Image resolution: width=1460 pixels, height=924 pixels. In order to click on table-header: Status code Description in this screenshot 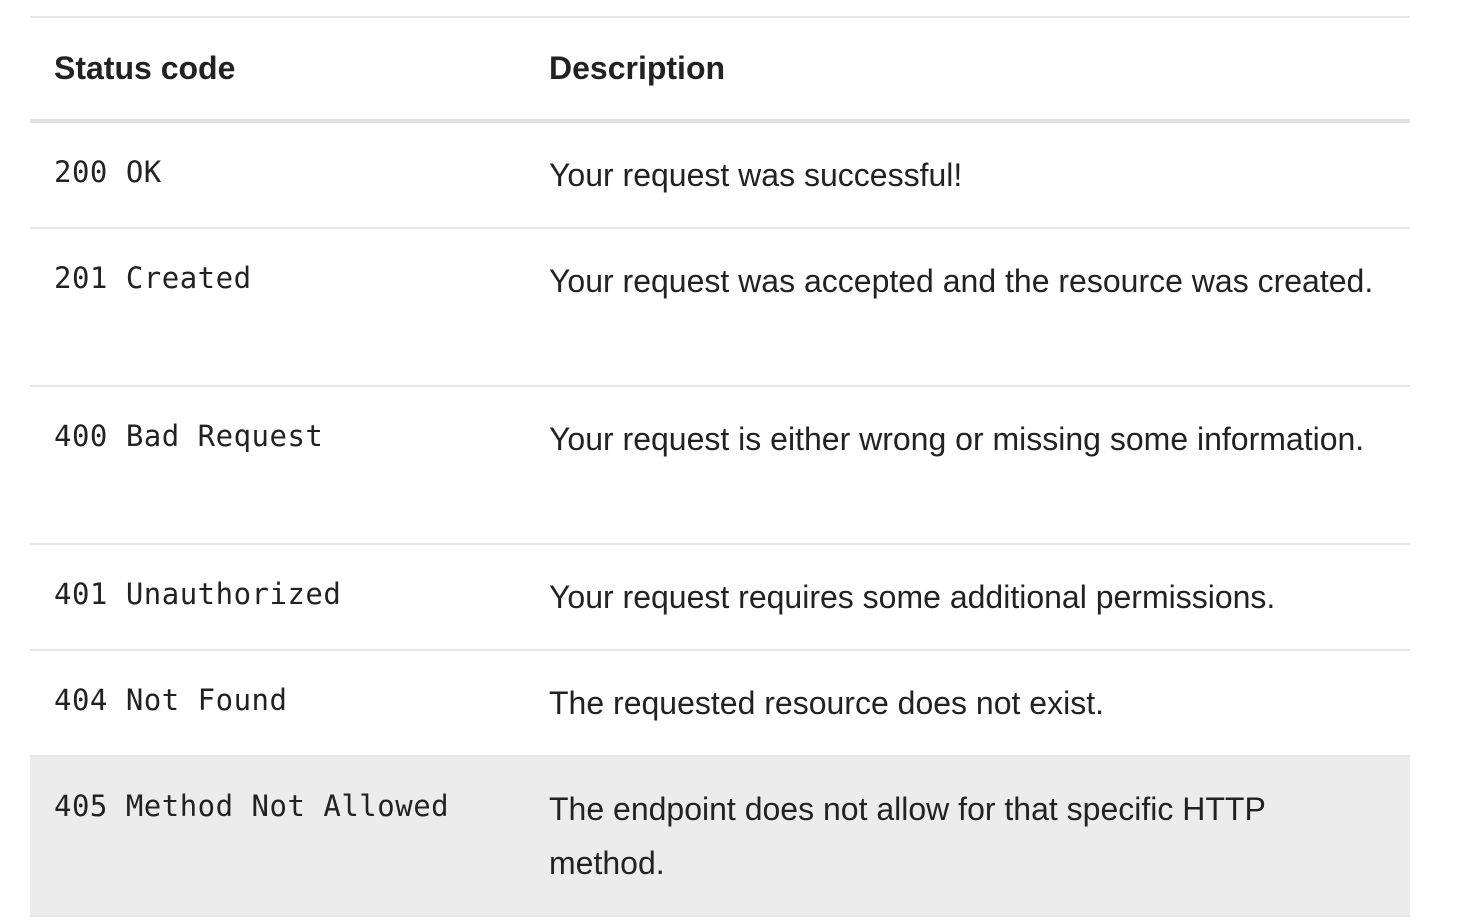, I will do `click(720, 70)`.